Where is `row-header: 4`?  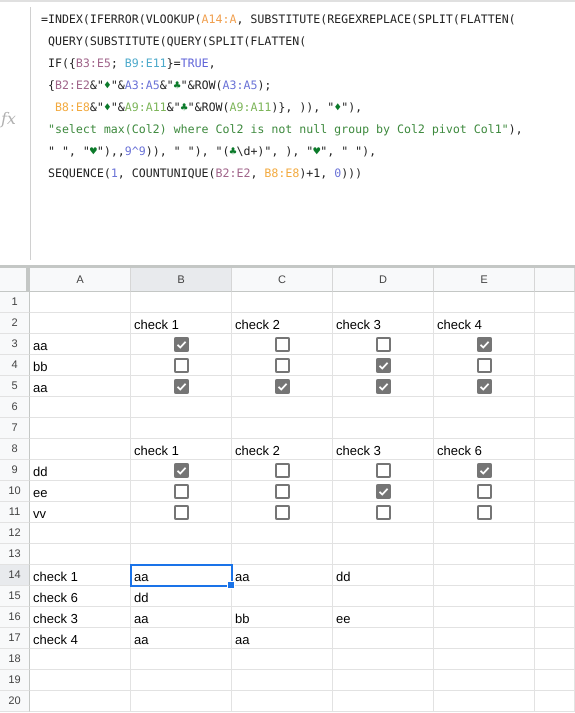 row-header: 4 is located at coordinates (15, 365).